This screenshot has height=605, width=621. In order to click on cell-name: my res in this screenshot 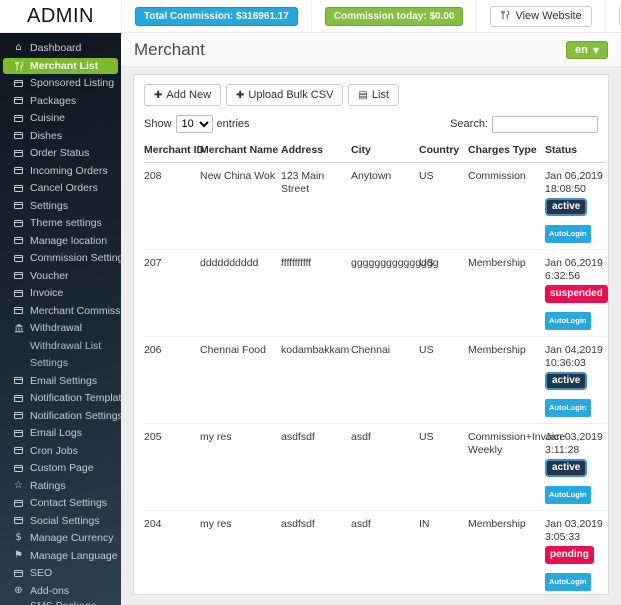, I will do `click(240, 467)`.